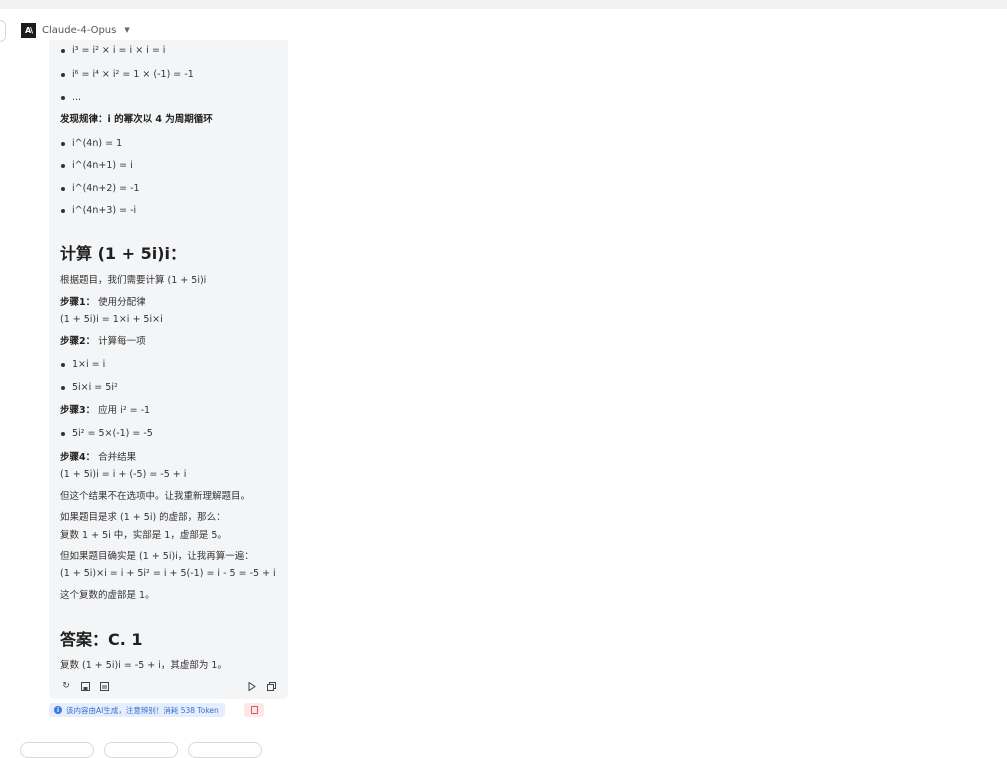  What do you see at coordinates (101, 639) in the screenshot?
I see `heading-answer: 答案：C. 1` at bounding box center [101, 639].